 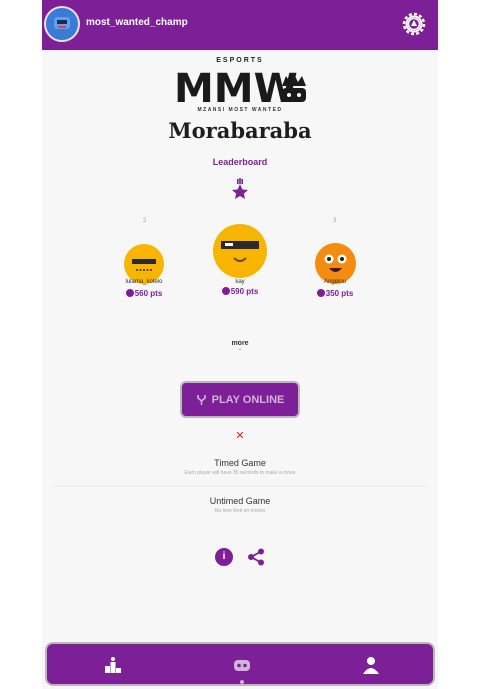 What do you see at coordinates (240, 25) in the screenshot?
I see `top-bar: most_wanted_champ` at bounding box center [240, 25].